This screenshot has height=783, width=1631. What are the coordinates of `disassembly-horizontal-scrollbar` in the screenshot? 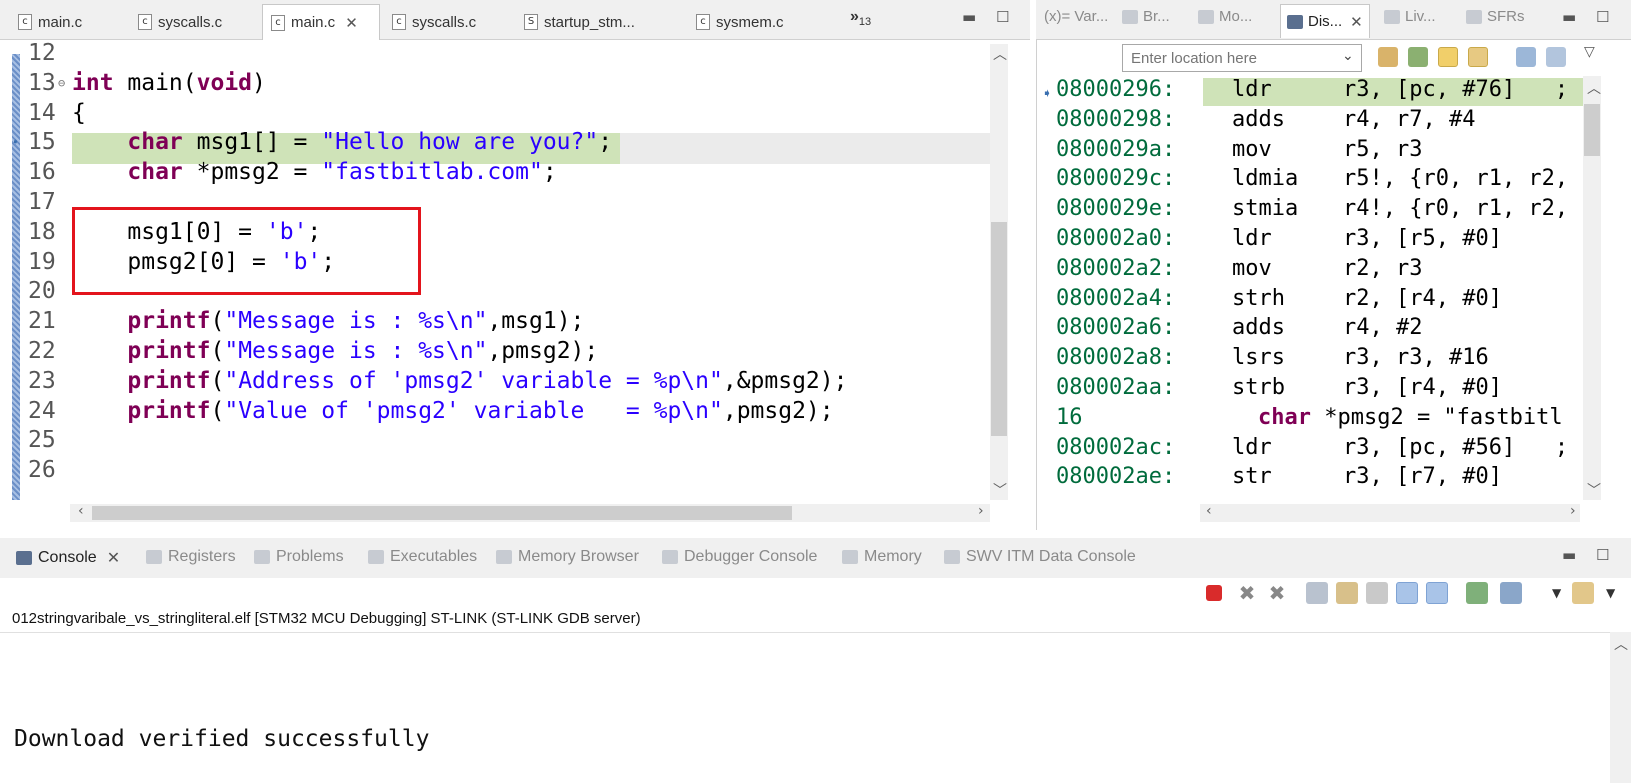 It's located at (1390, 513).